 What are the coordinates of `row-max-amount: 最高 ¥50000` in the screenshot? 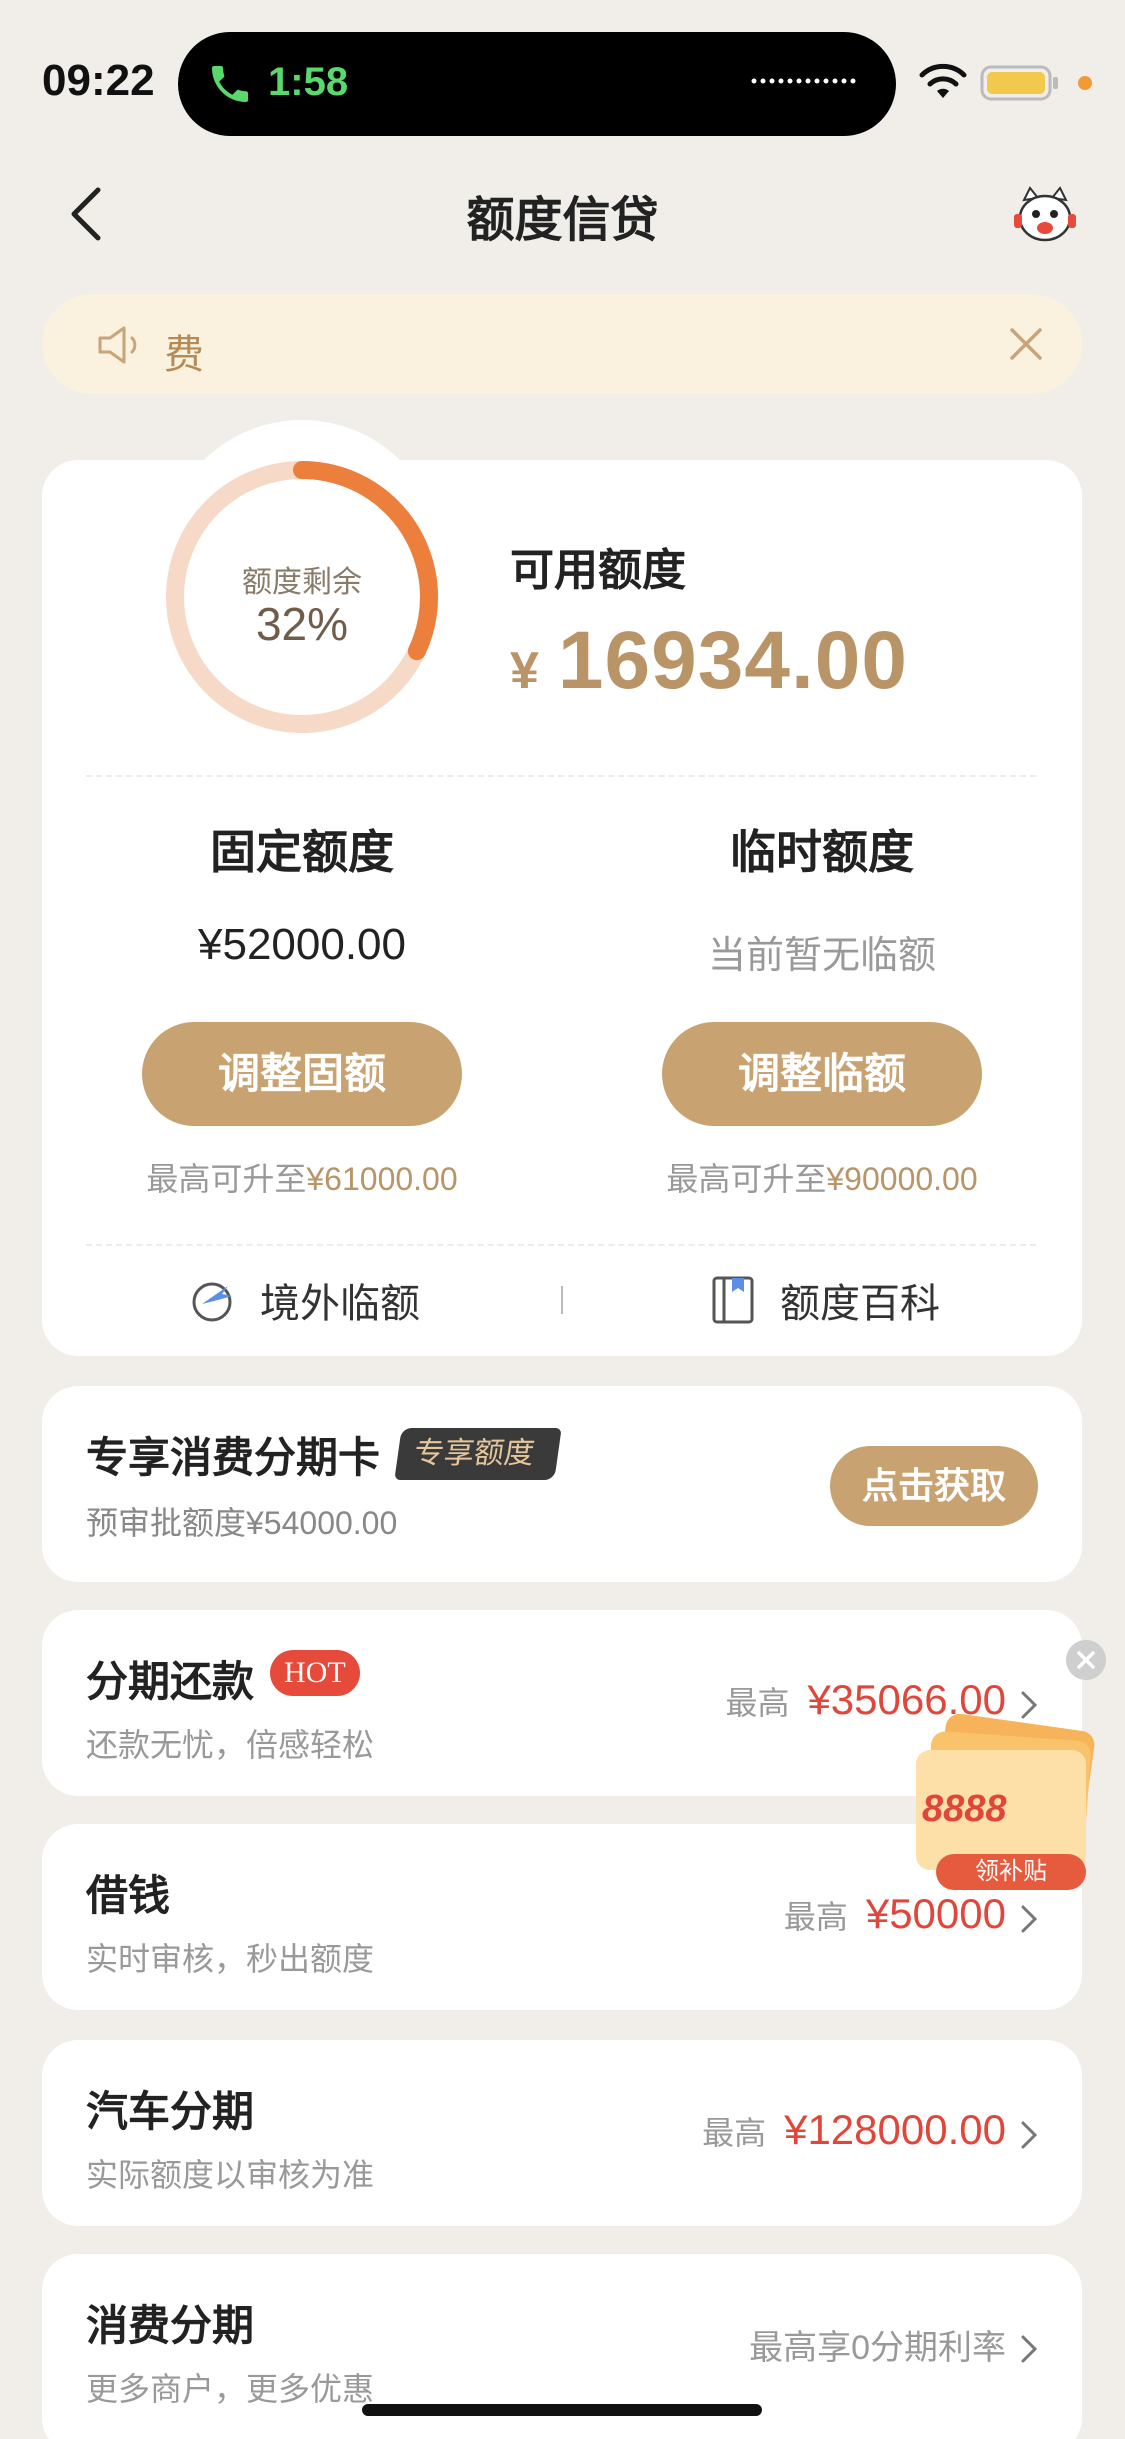 It's located at (895, 1914).